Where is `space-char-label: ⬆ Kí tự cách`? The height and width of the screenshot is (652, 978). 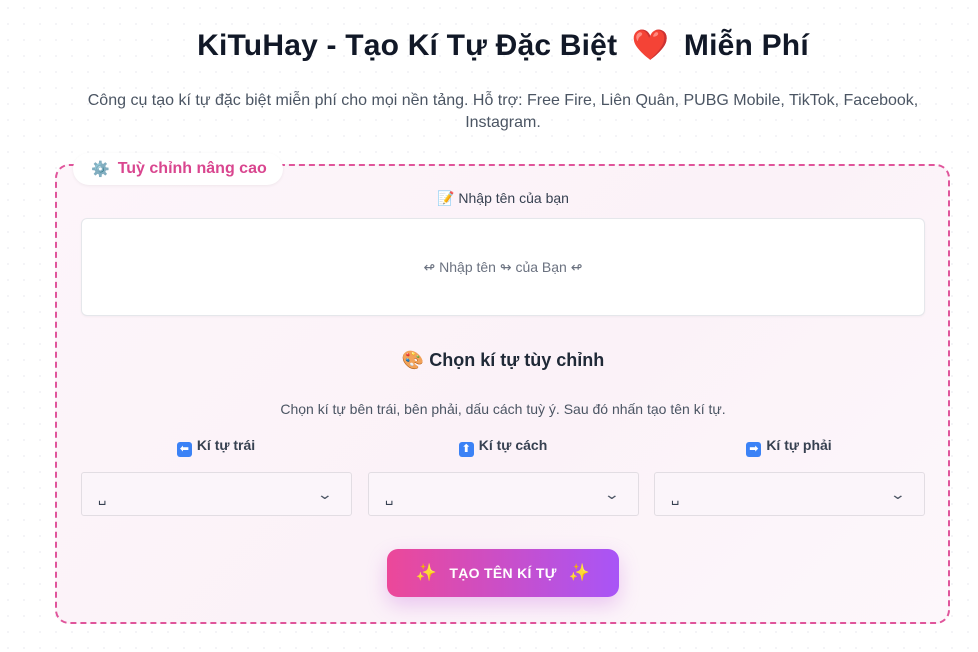
space-char-label: ⬆ Kí tự cách is located at coordinates (503, 447).